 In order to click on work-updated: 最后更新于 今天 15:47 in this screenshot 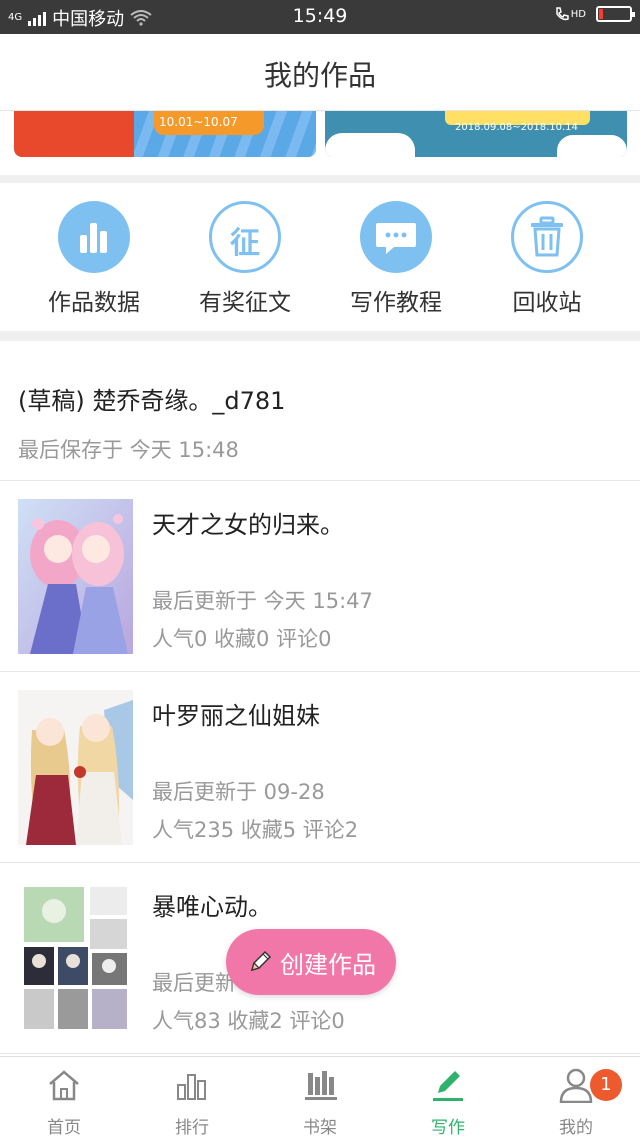, I will do `click(262, 601)`.